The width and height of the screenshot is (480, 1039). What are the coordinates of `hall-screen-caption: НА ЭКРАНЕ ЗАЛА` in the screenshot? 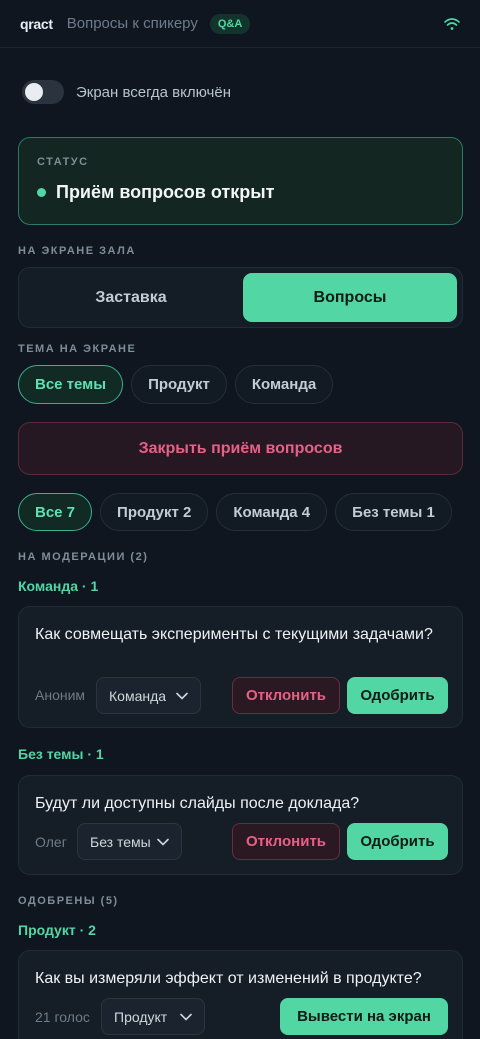 It's located at (77, 251).